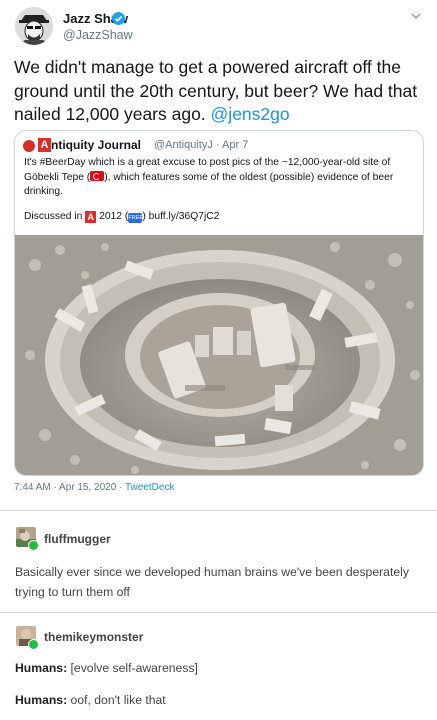 The width and height of the screenshot is (437, 720). What do you see at coordinates (220, 668) in the screenshot?
I see `post-body-line-1: Humans: [evolve self-awareness]` at bounding box center [220, 668].